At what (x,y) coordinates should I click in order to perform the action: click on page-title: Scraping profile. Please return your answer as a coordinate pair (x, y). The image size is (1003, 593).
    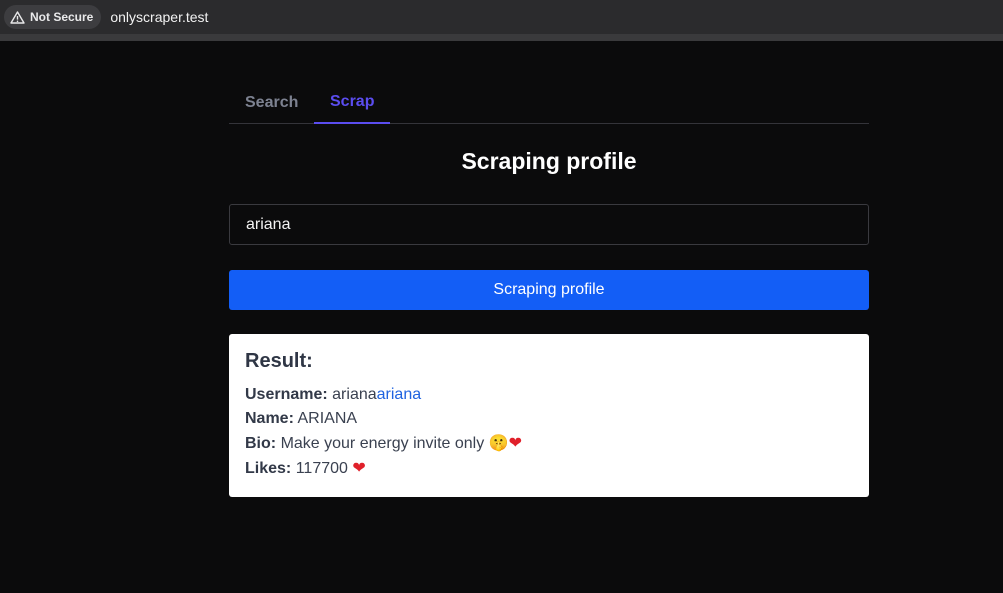
    Looking at the image, I should click on (549, 161).